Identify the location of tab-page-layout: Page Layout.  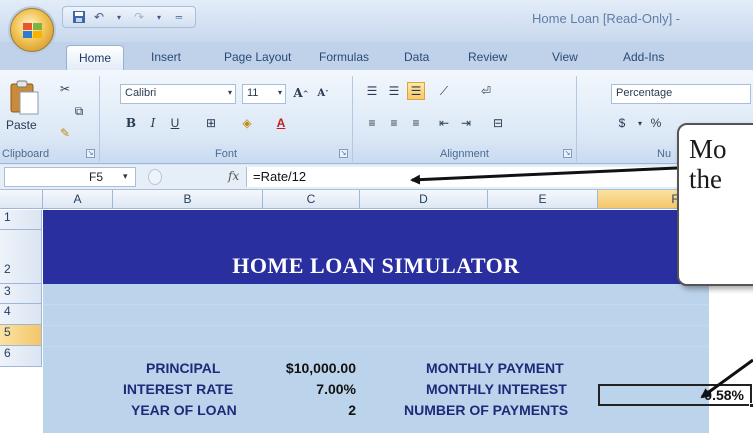
(257, 57).